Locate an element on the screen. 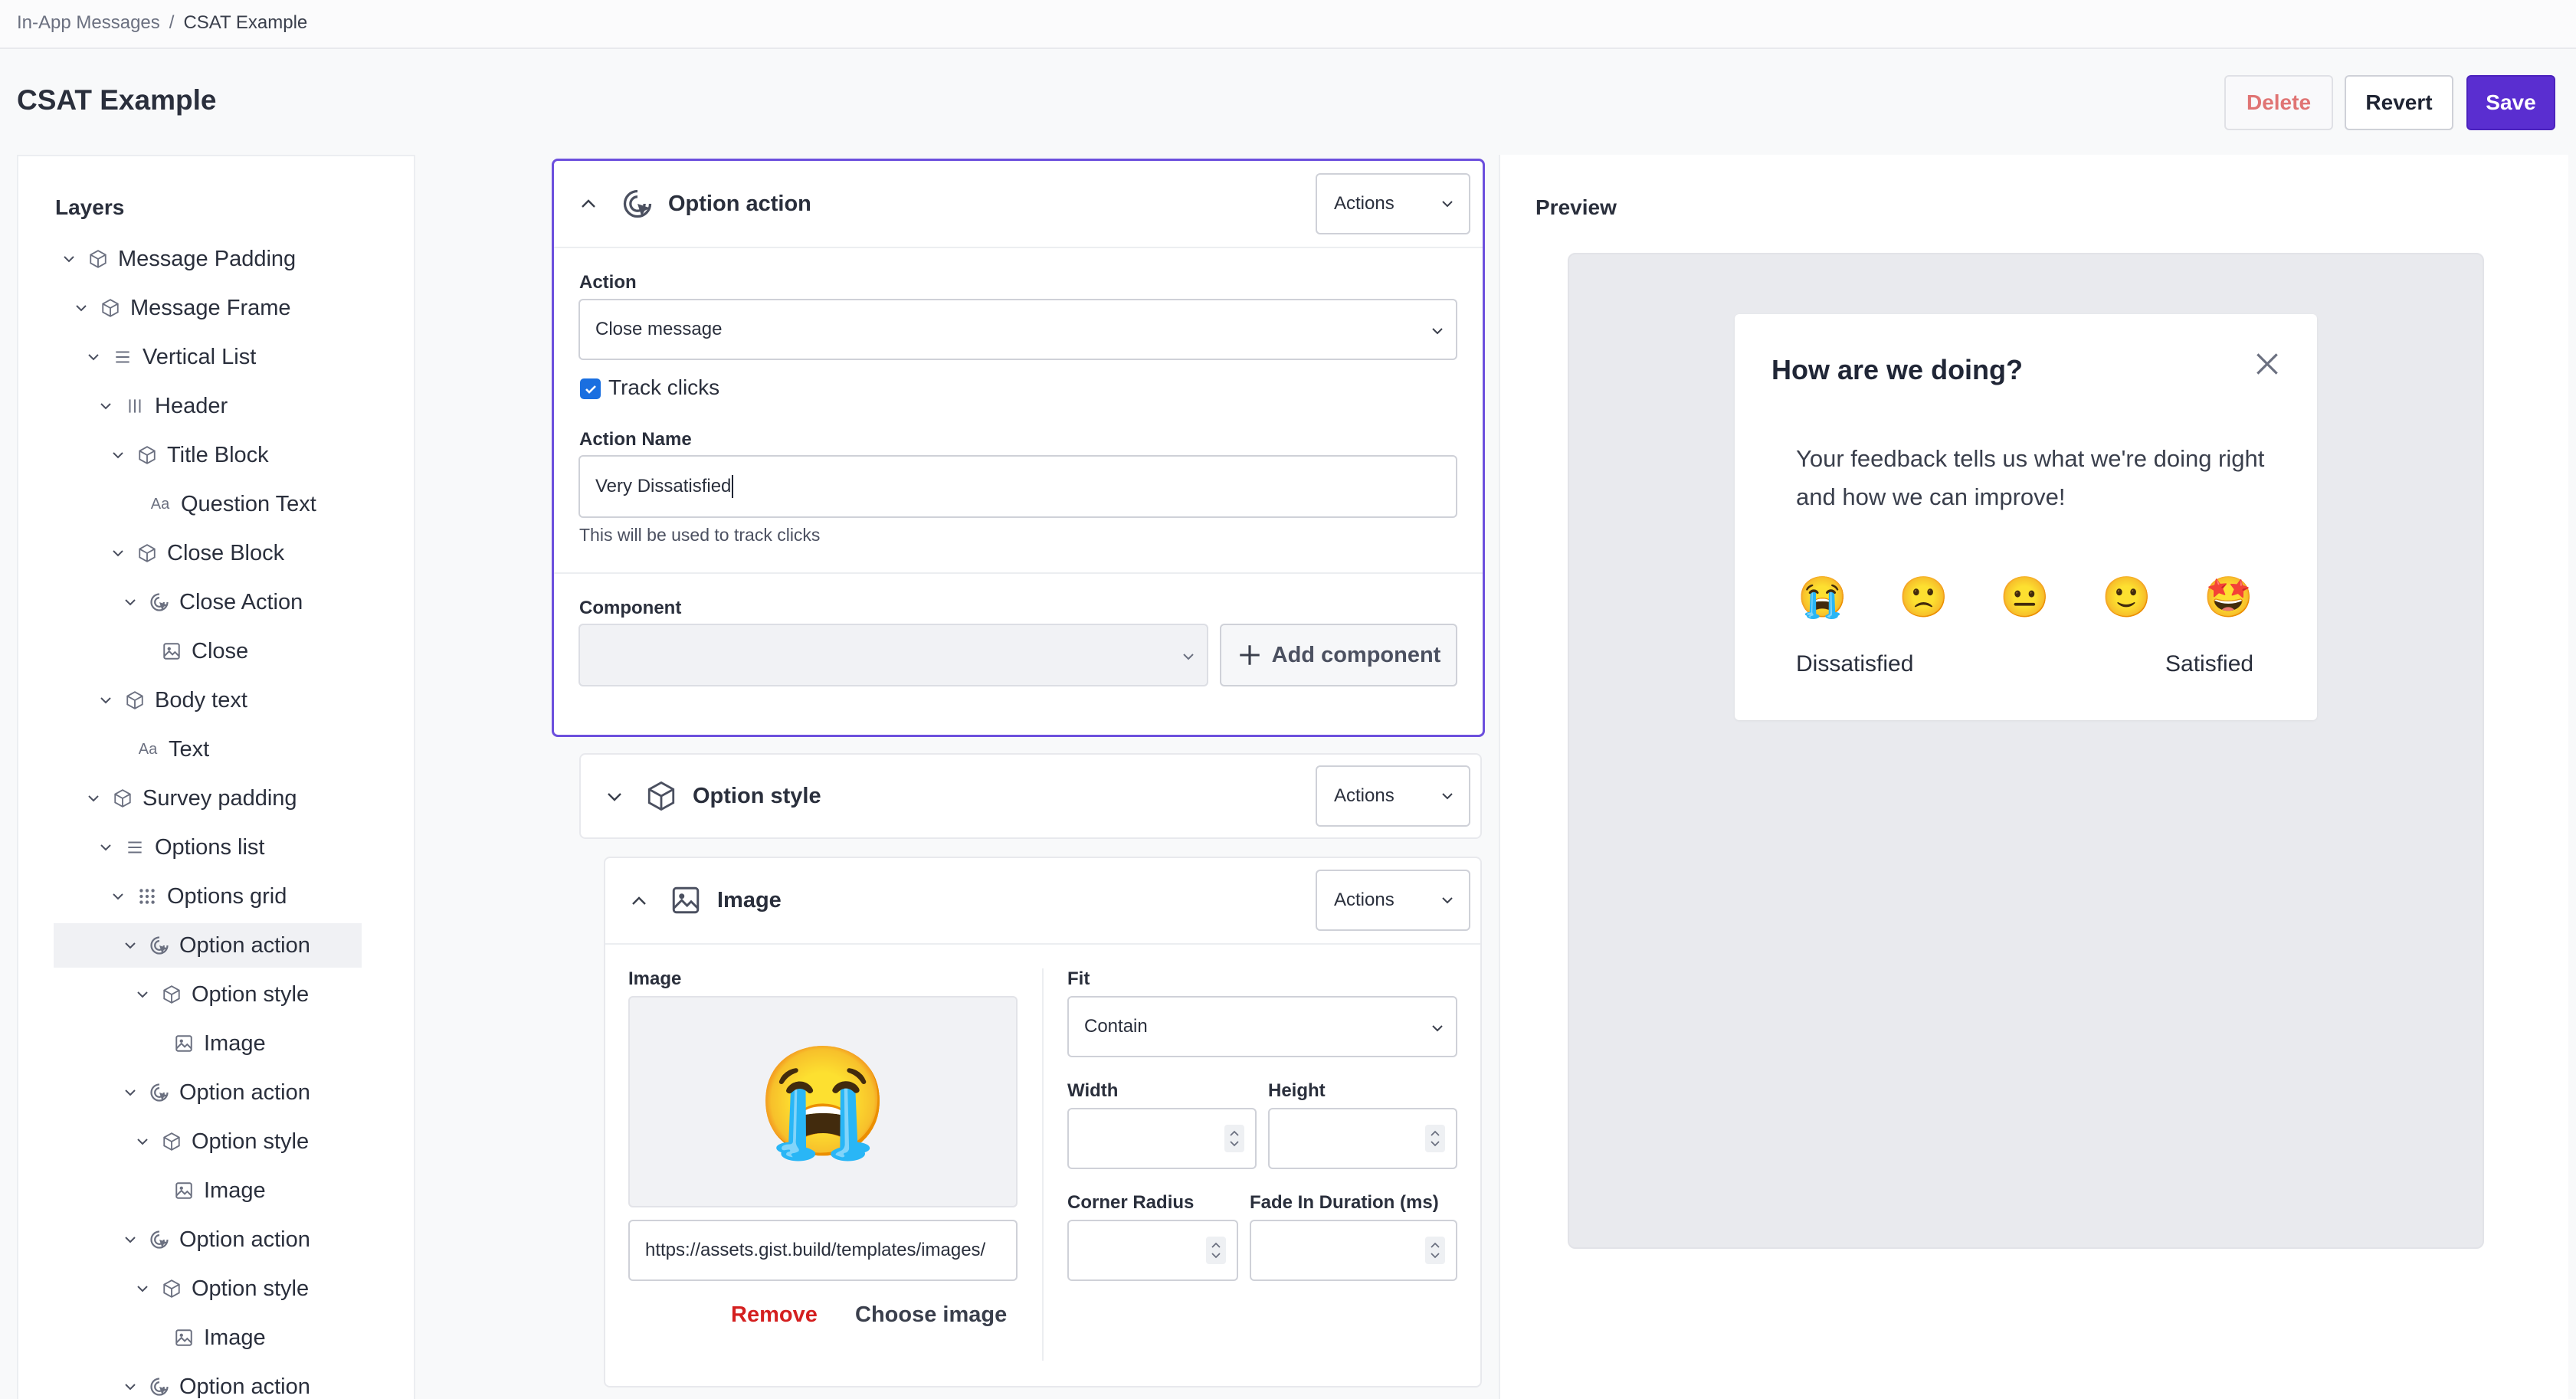 The image size is (2576, 1399). checkmark-icon is located at coordinates (590, 389).